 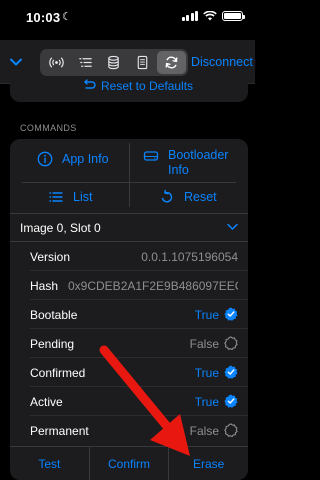 I want to click on wifi-icon, so click(x=210, y=16).